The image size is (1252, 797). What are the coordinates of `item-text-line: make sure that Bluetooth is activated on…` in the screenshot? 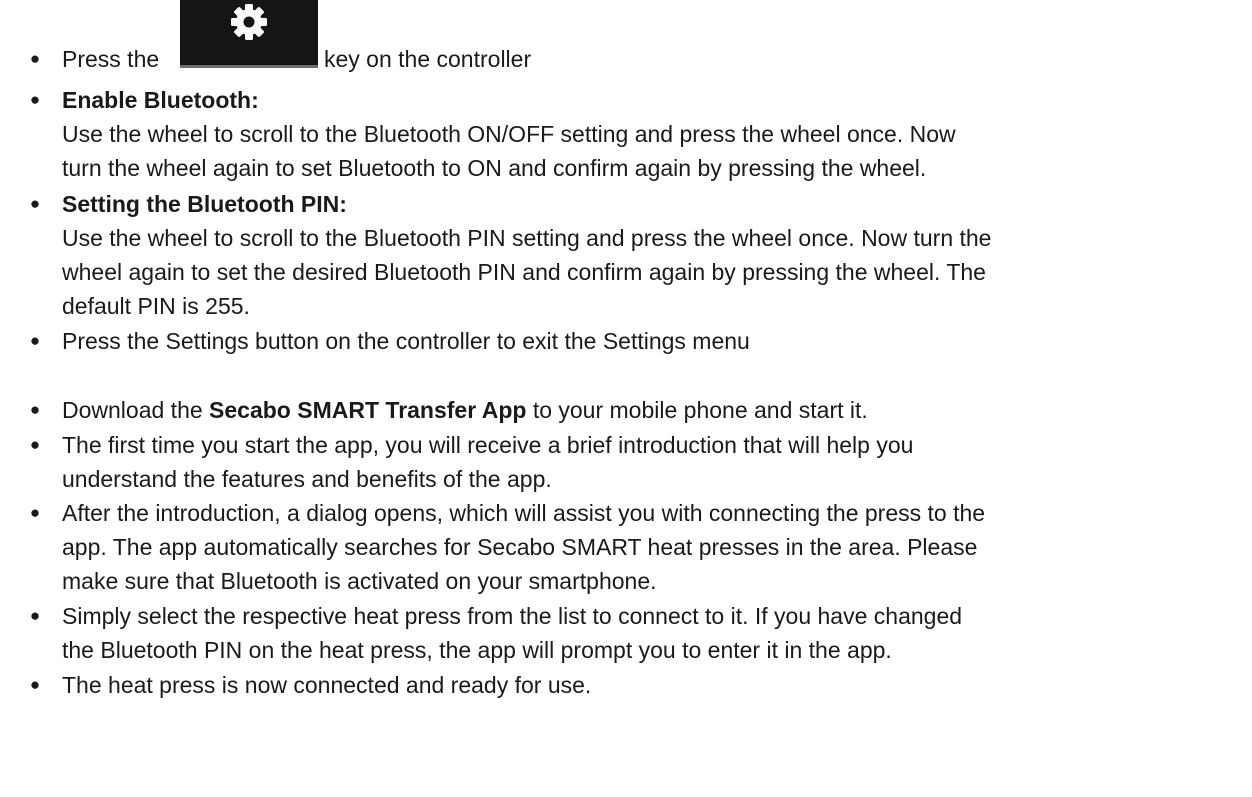 It's located at (359, 581).